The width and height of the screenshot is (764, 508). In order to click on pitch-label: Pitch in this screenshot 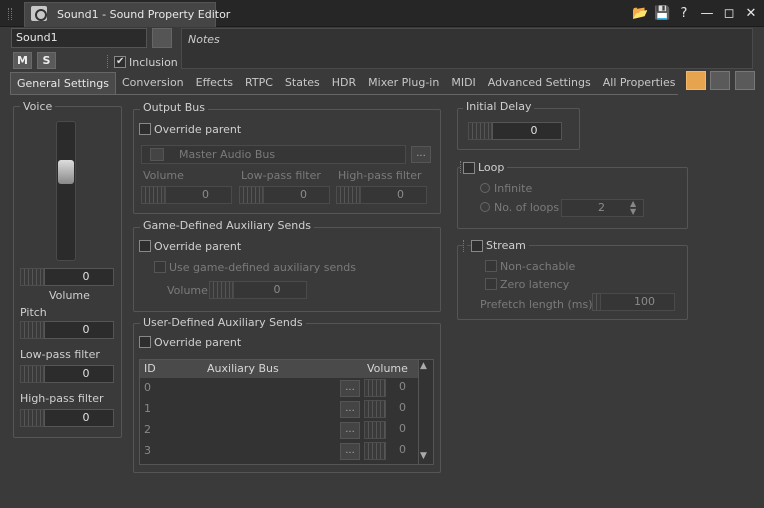, I will do `click(33, 312)`.